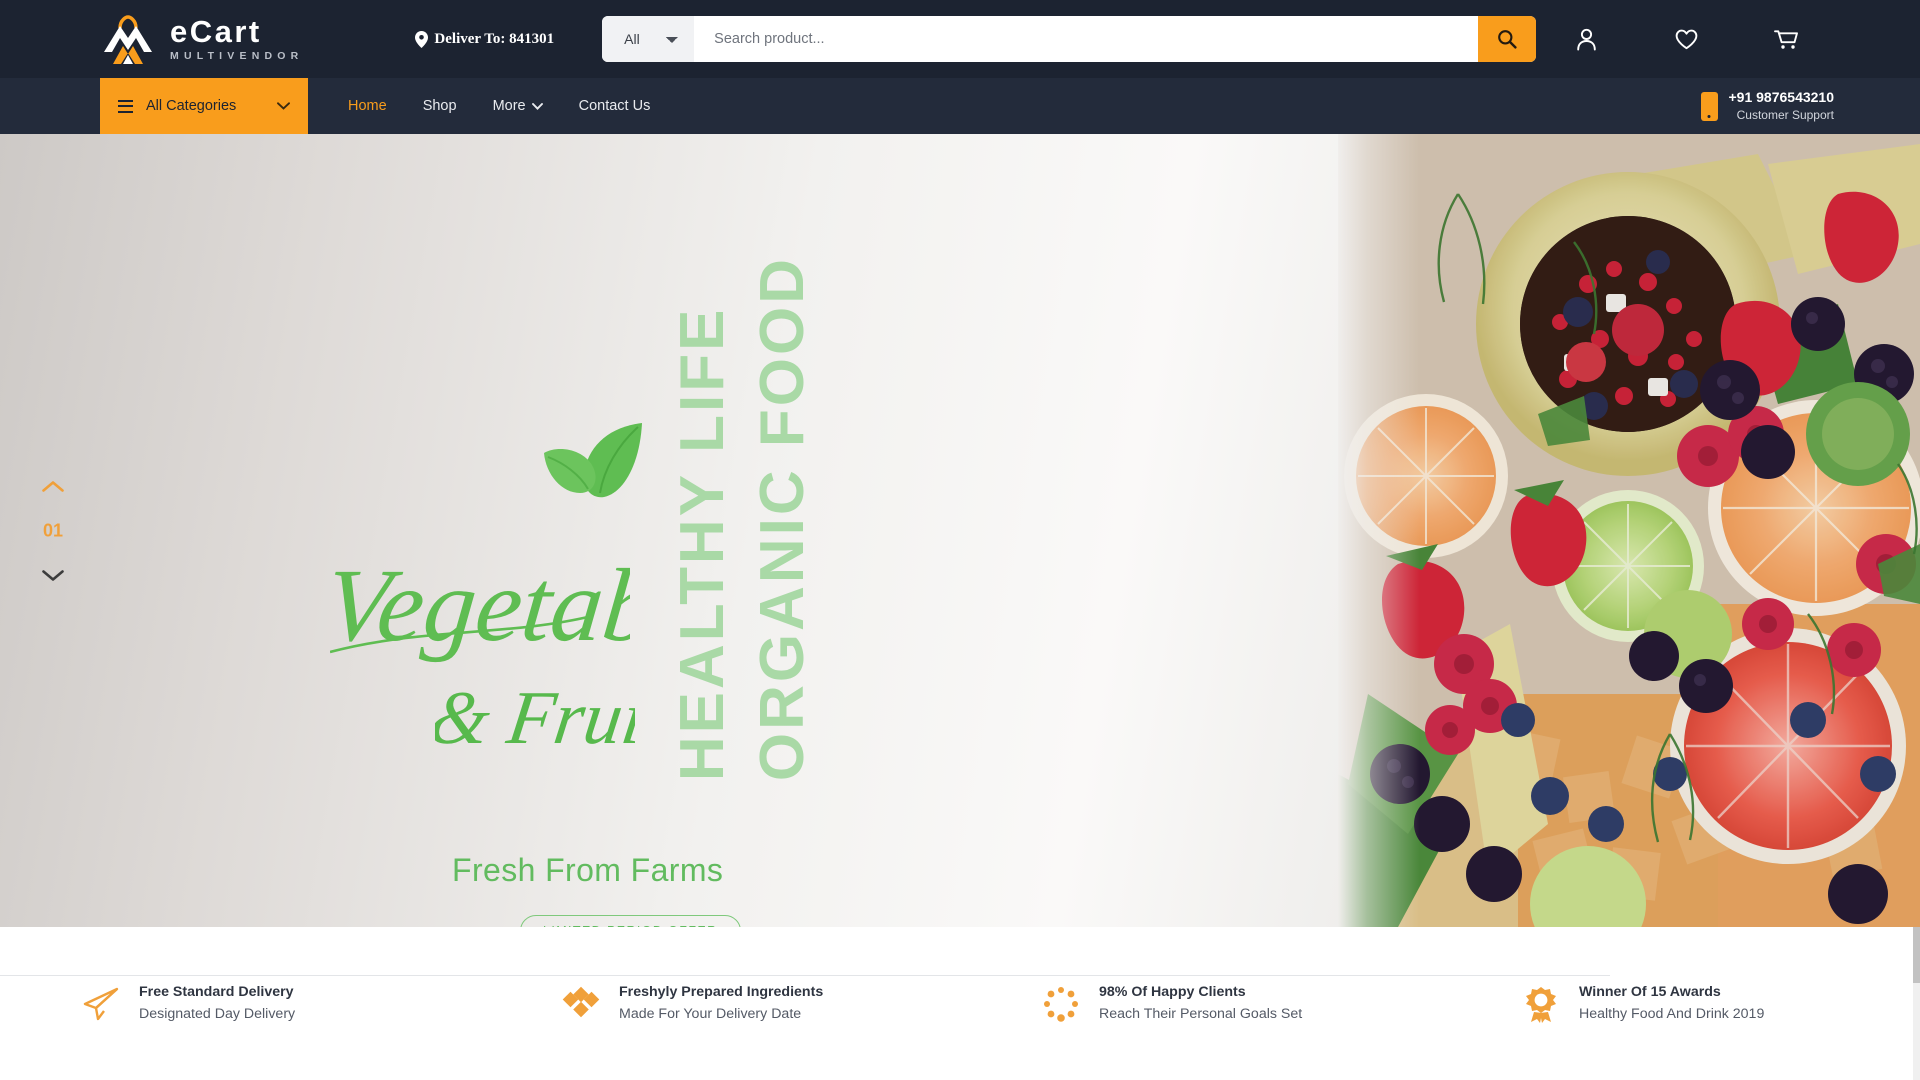 The width and height of the screenshot is (1920, 1080). I want to click on feature-title: Winner Of 15 Awards, so click(1650, 992).